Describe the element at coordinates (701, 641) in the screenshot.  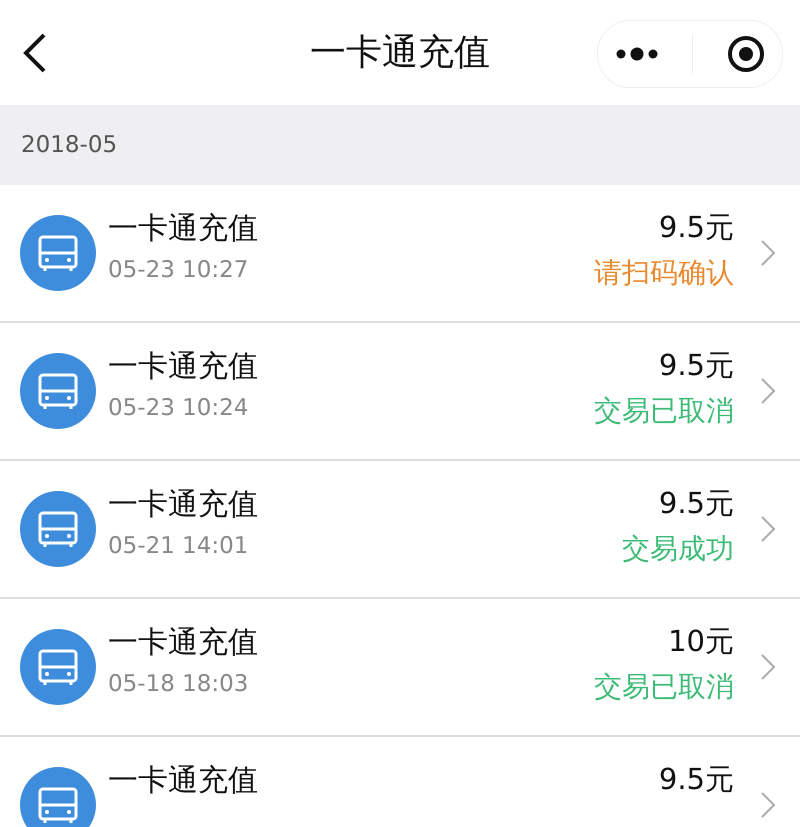
I see `record-amount: 10元` at that location.